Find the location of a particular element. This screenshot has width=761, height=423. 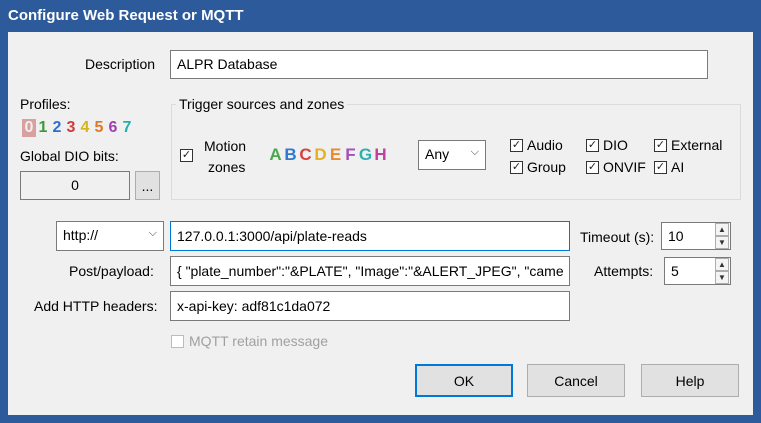

zone-letter-E: E is located at coordinates (335, 155).